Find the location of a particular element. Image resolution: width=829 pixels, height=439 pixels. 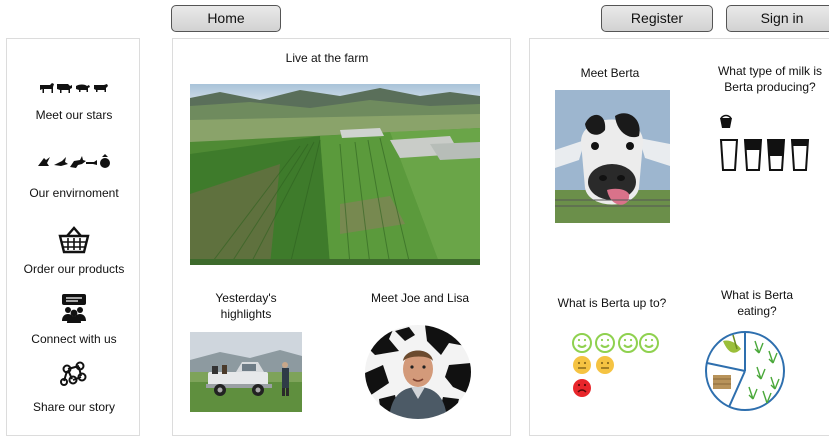

joe-lisa-title: Meet Joe and Lisa is located at coordinates (420, 298).